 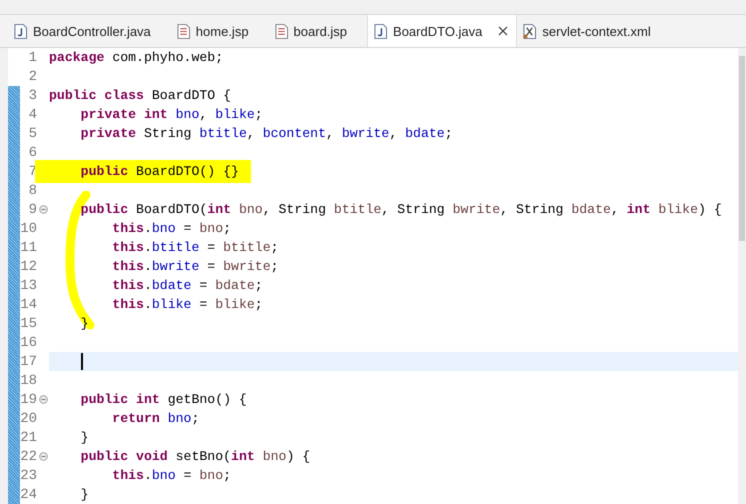 I want to click on code-line: package com.phyho.web;, so click(x=136, y=58).